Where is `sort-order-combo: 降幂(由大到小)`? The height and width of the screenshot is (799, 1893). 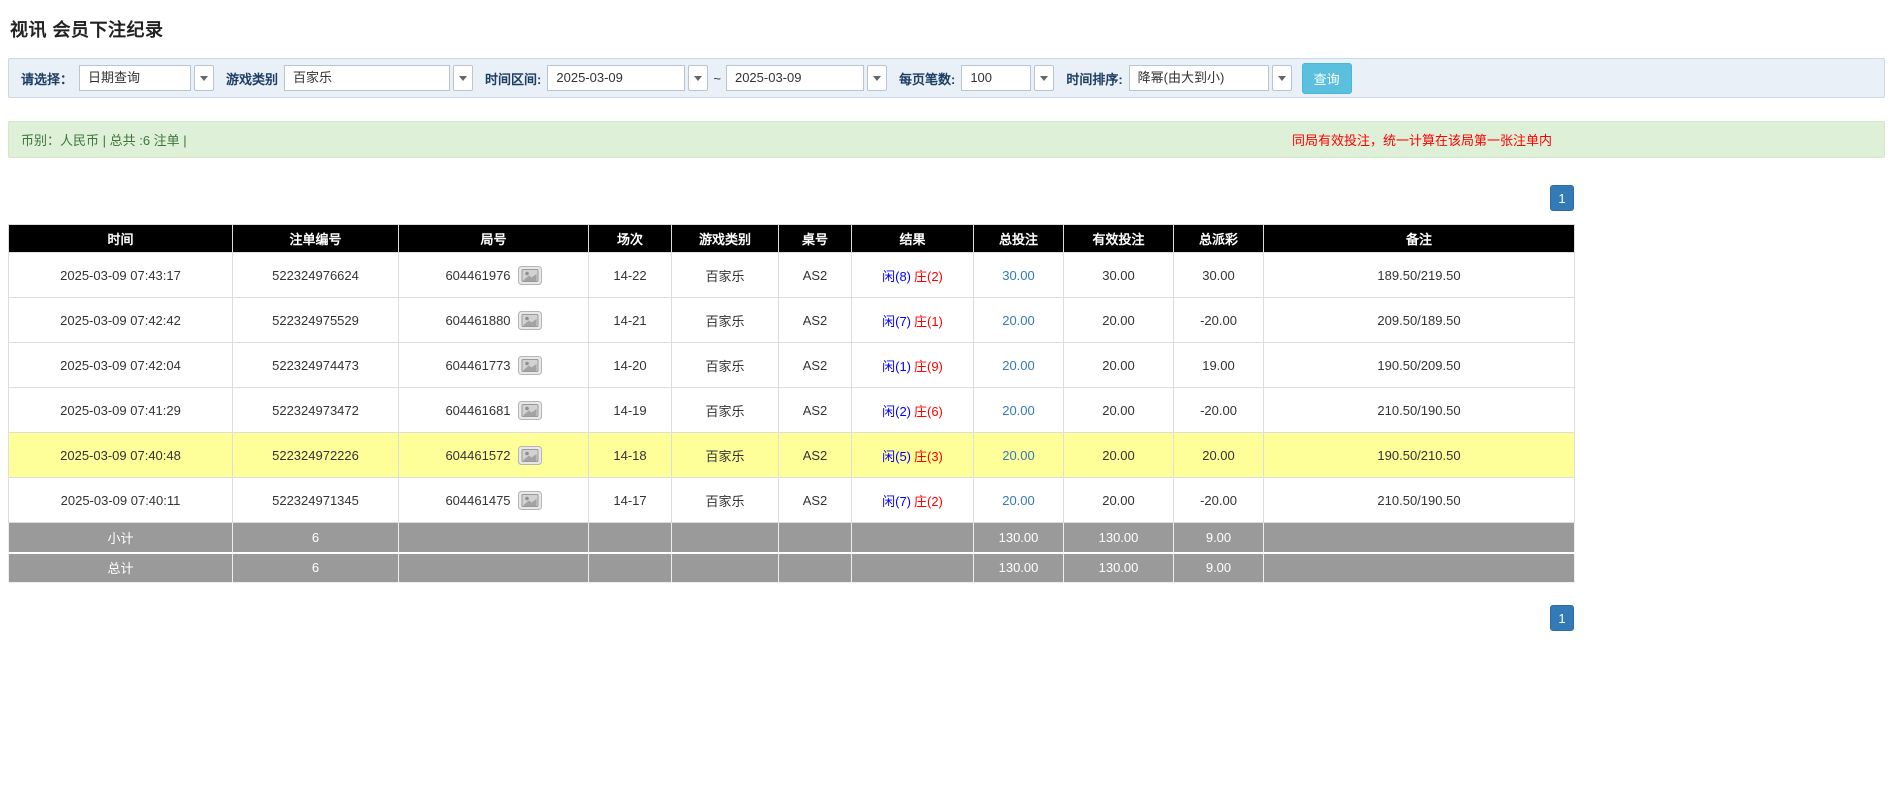
sort-order-combo: 降幂(由大到小) is located at coordinates (1210, 78).